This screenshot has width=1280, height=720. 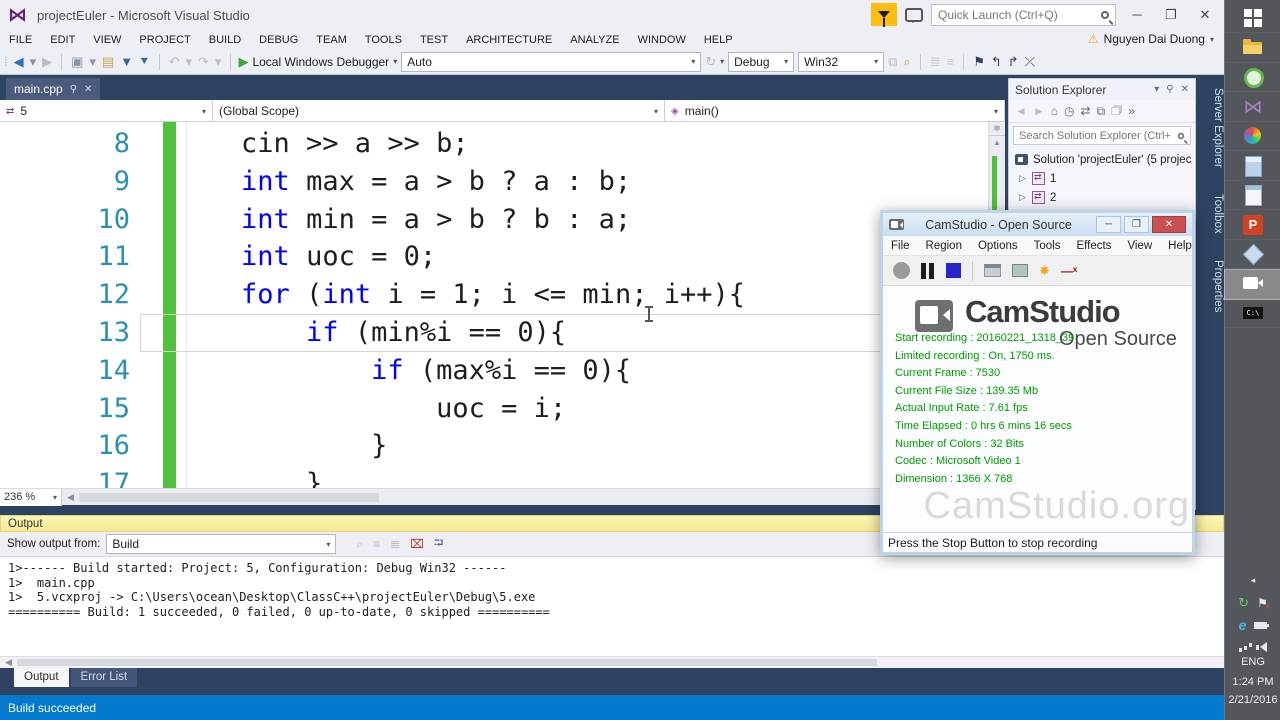 What do you see at coordinates (997, 143) in the screenshot?
I see `scroll-up-icon: ▲` at bounding box center [997, 143].